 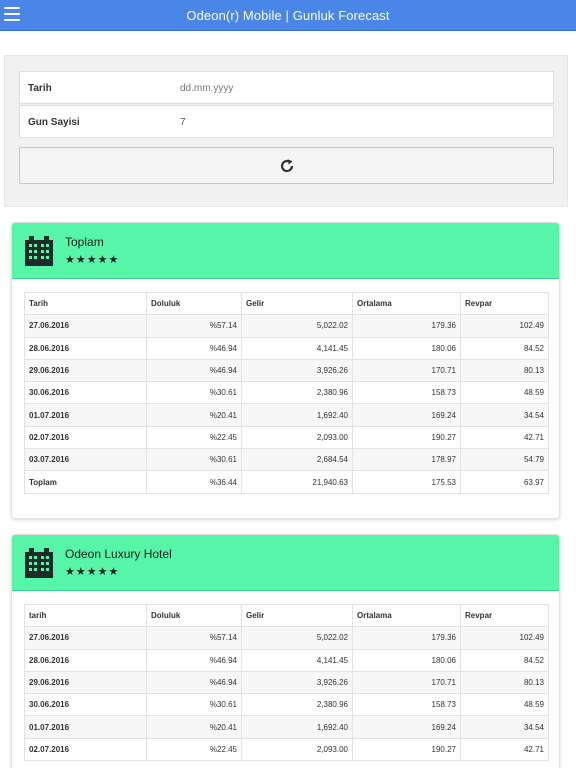 I want to click on days-label: Gun Sayisi, so click(x=54, y=122).